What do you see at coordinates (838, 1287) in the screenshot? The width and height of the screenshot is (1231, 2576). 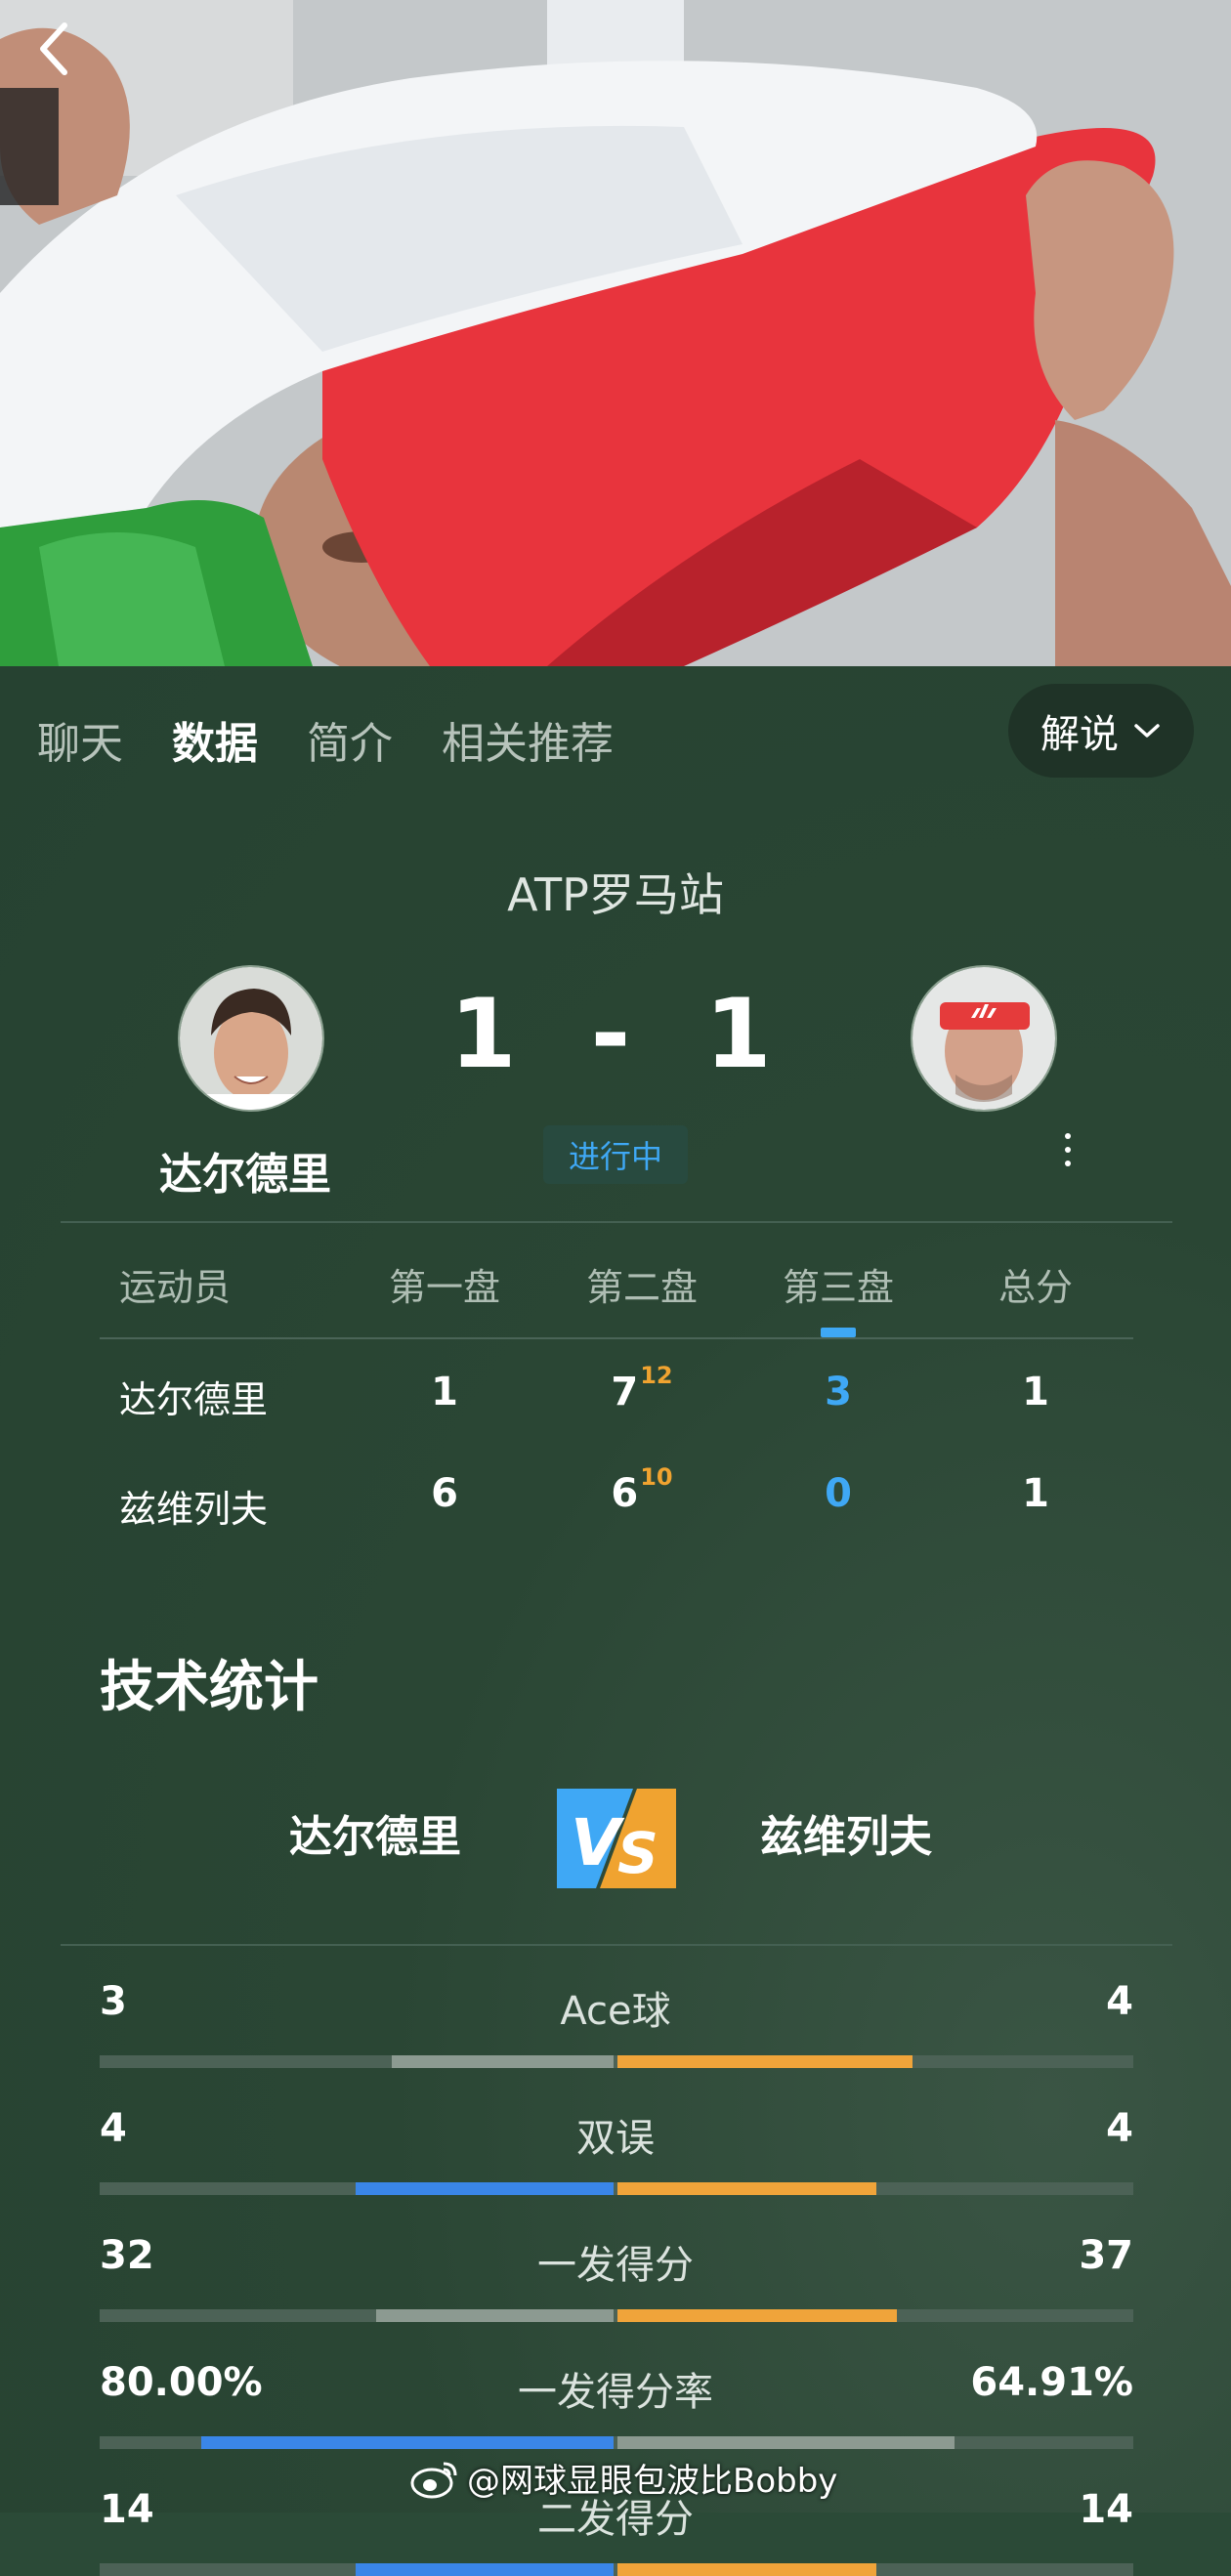 I see `header-set3: 第三盘` at bounding box center [838, 1287].